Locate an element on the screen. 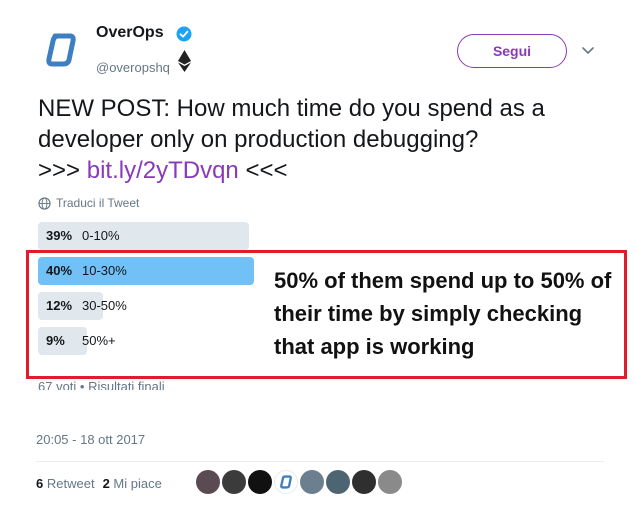  retweets-label: Retweet is located at coordinates (70, 483).